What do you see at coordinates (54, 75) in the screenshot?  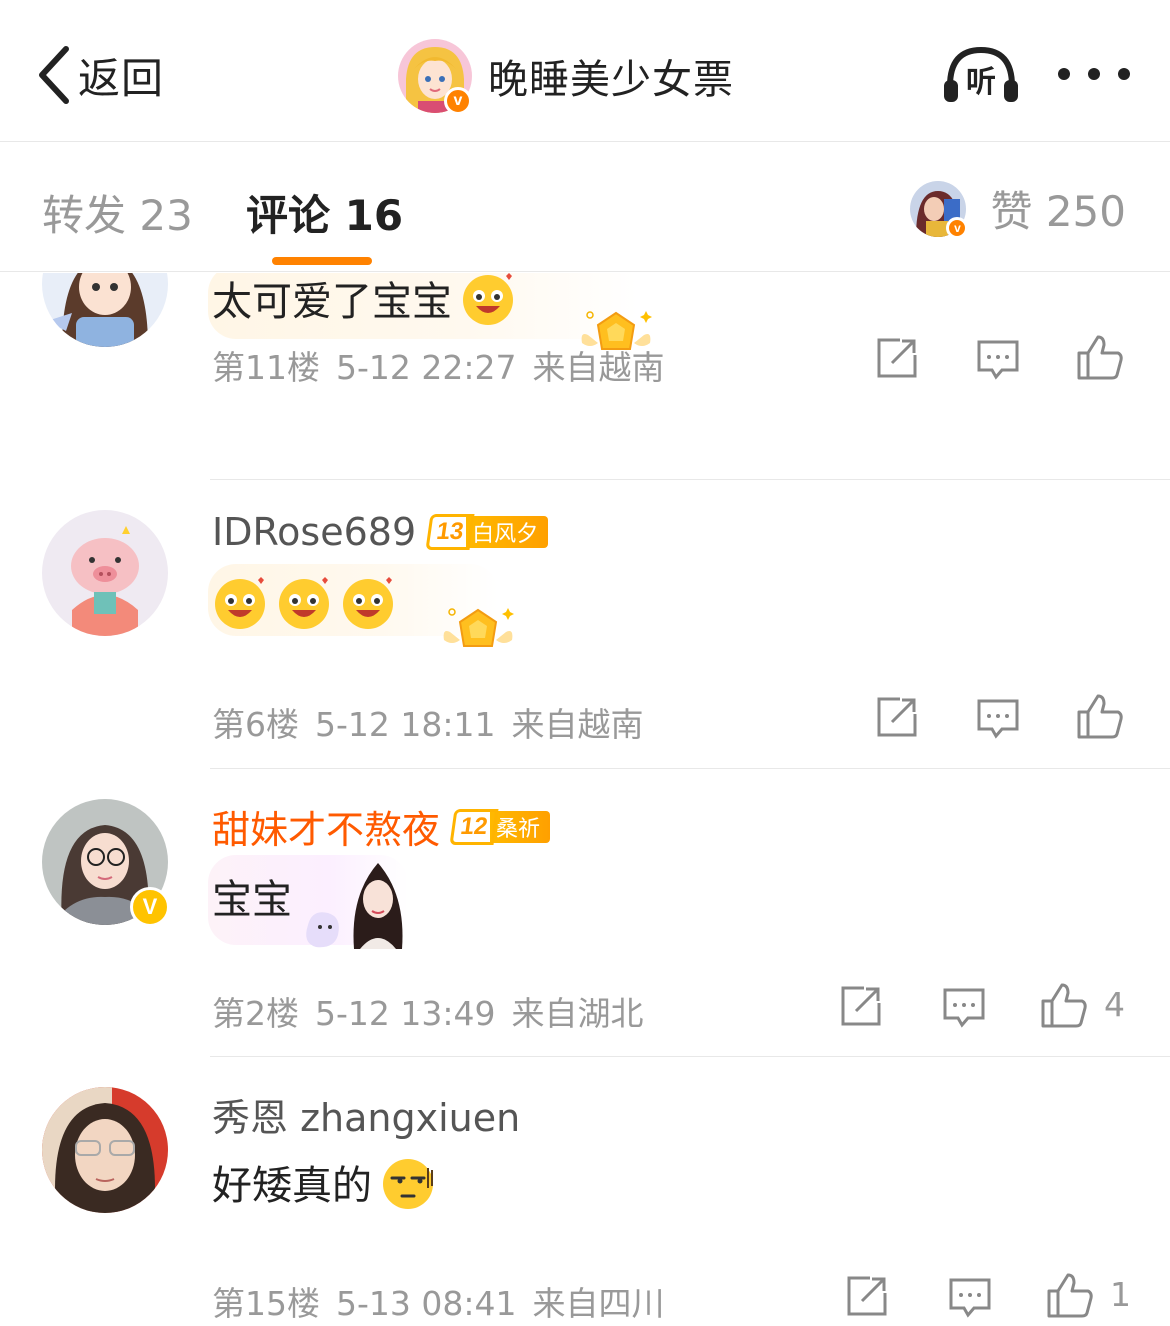 I see `chevron-left-icon` at bounding box center [54, 75].